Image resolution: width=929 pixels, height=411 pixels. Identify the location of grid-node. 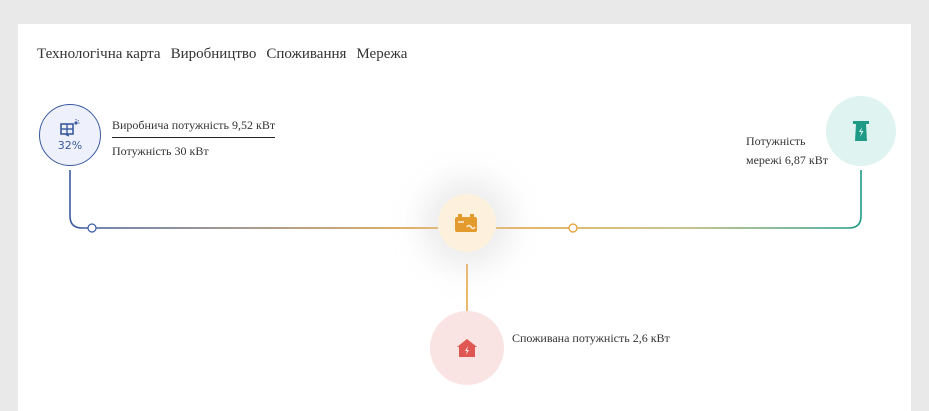
(861, 131).